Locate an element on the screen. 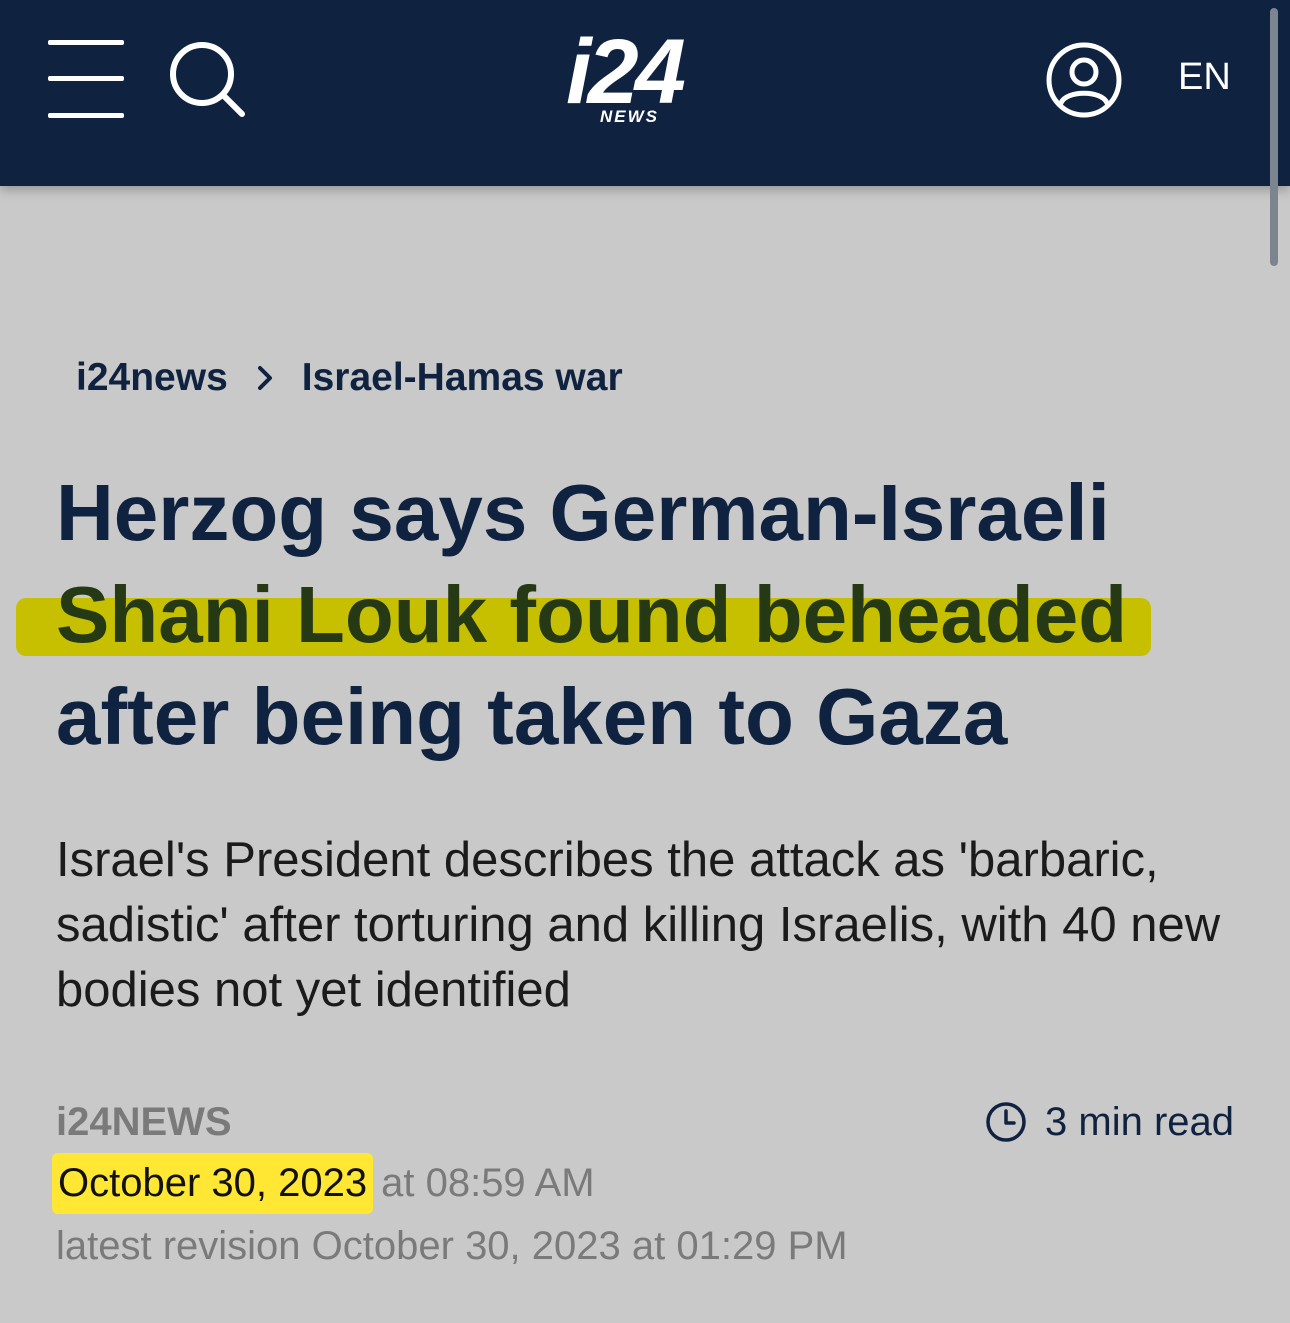 The image size is (1290, 1323). headline-line-2-highlighted: Shani Louk found beheaded is located at coordinates (640, 615).